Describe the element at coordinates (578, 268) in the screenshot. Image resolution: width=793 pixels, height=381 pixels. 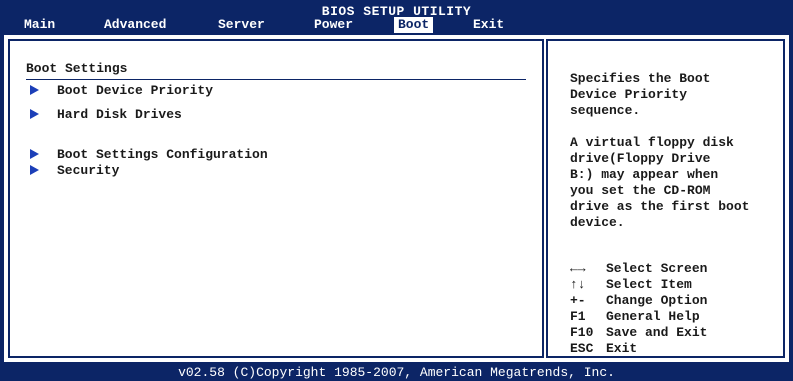
I see `arrows-left-right-icon: ←→` at that location.